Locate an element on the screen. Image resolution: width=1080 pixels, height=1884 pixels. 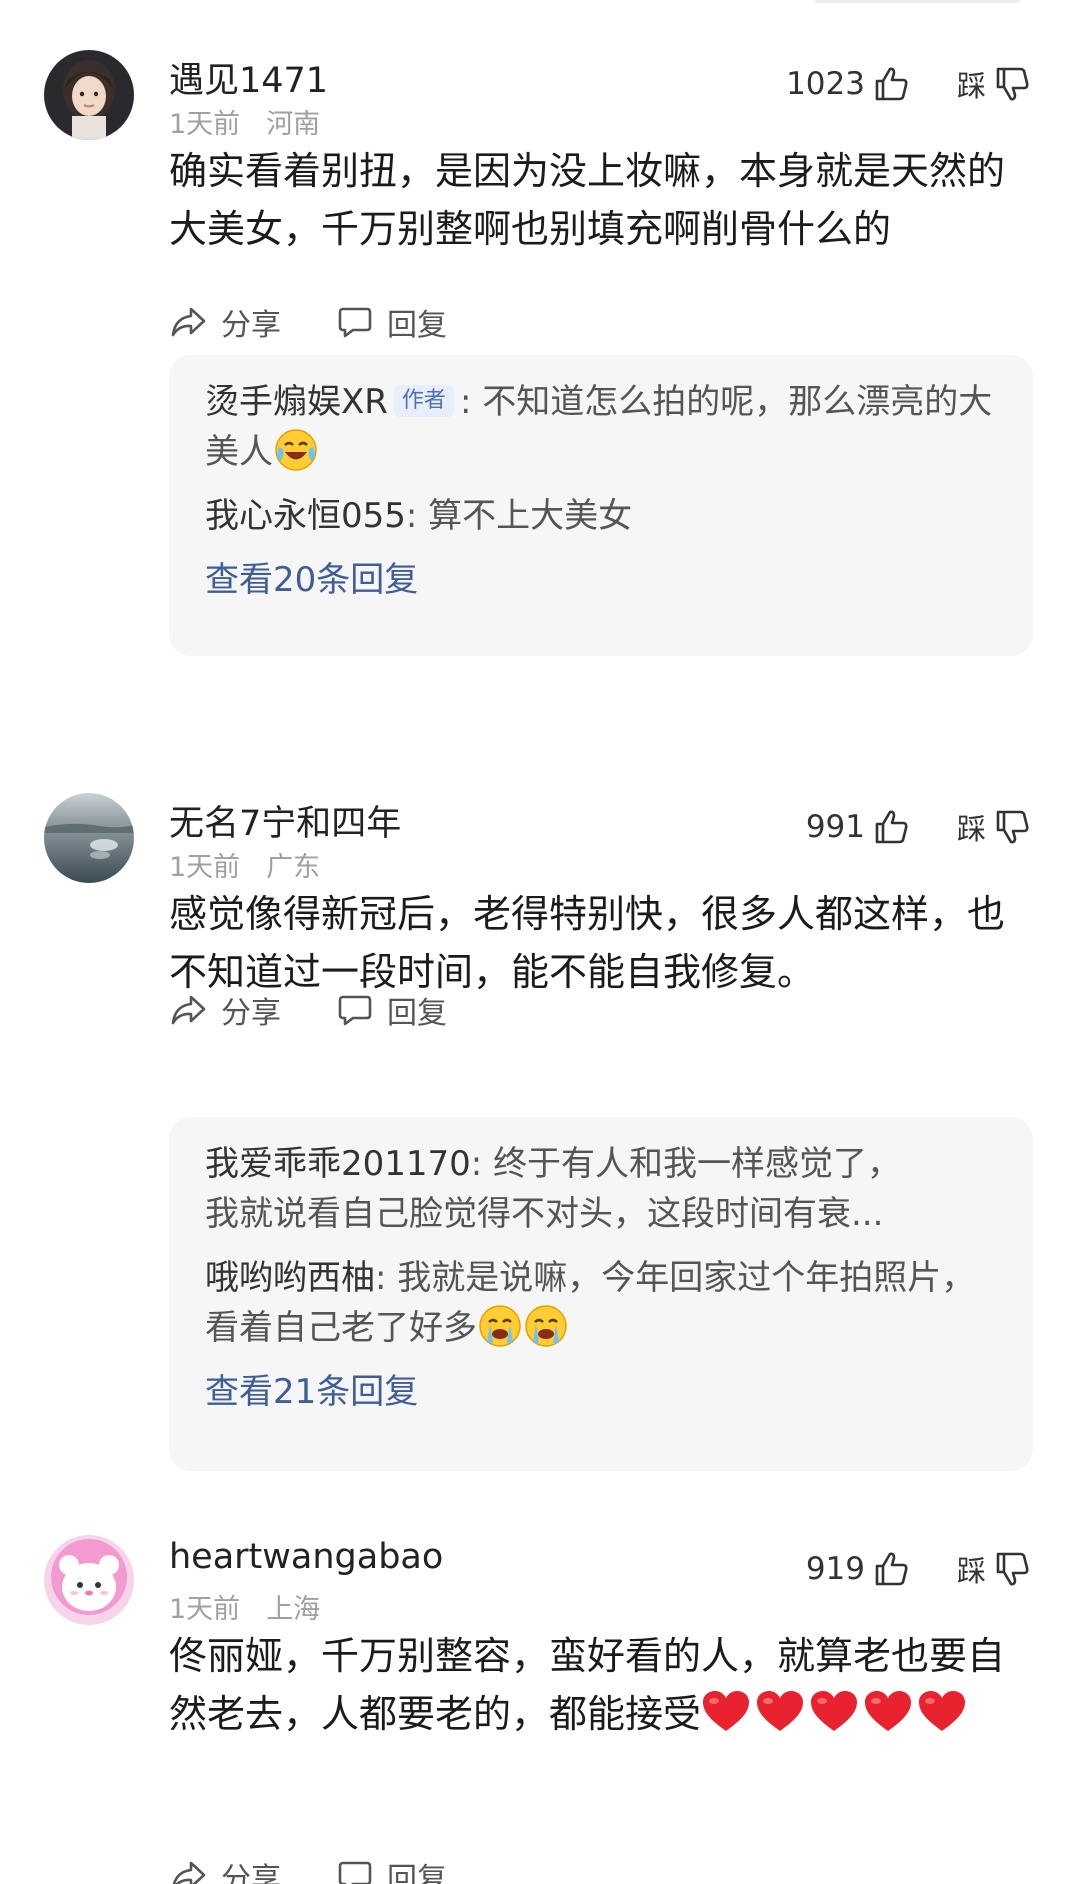
post-location: 上海 is located at coordinates (293, 1609).